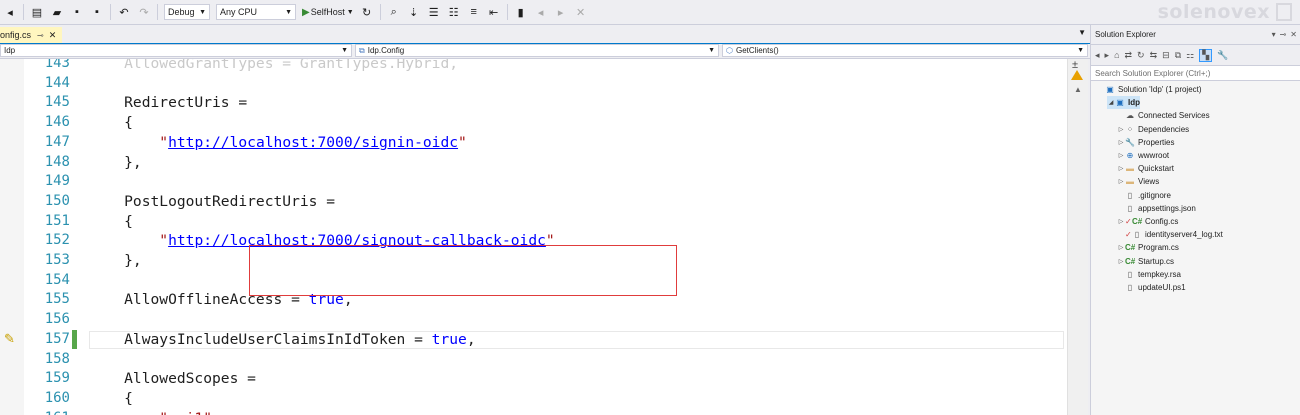  Describe the element at coordinates (1153, 129) in the screenshot. I see `tree-item: ▷ ⁘ Dependencies` at that location.